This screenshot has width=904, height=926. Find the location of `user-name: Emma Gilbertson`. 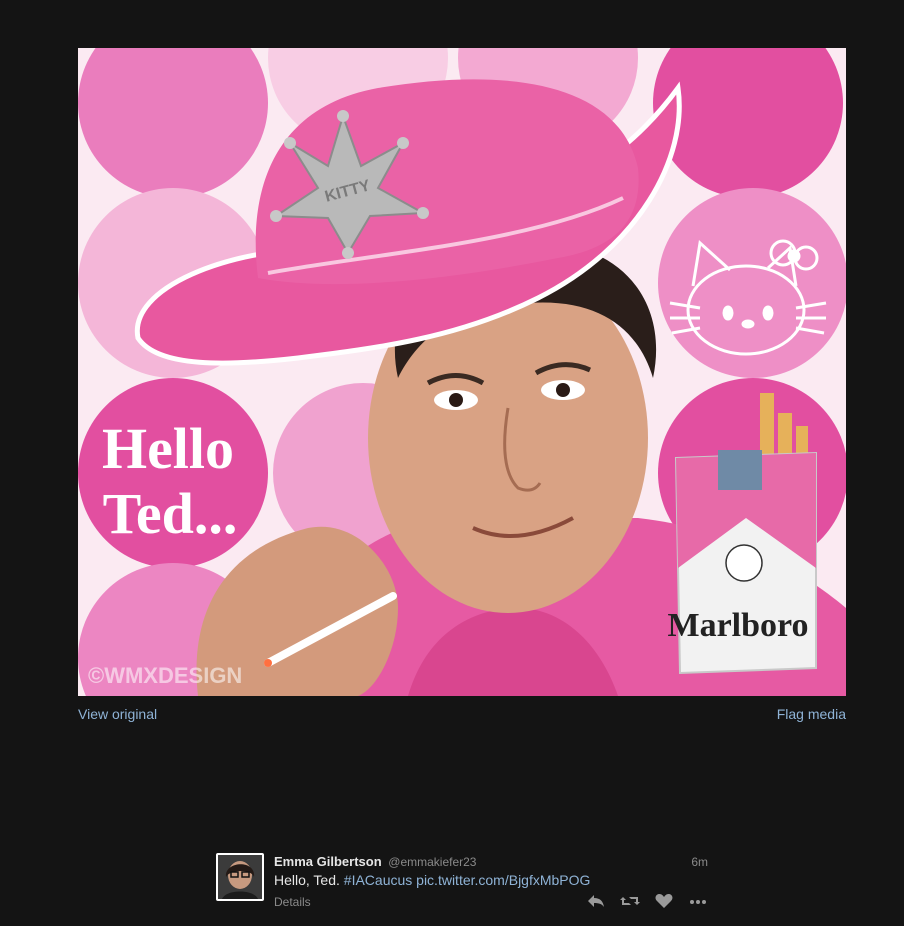

user-name: Emma Gilbertson is located at coordinates (328, 861).